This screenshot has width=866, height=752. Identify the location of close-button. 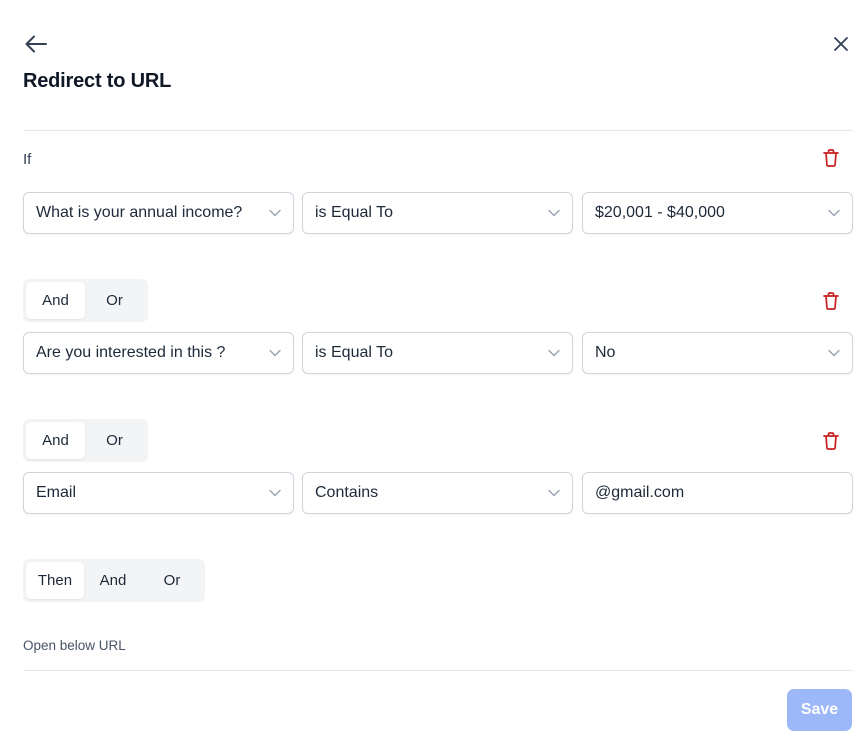
(841, 44).